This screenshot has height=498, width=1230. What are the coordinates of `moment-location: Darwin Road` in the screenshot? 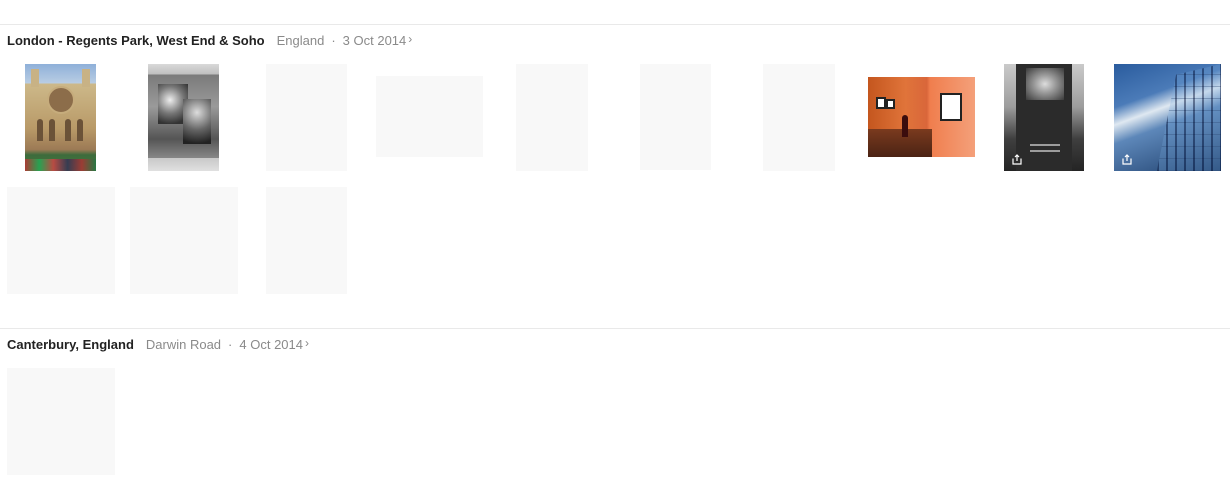 It's located at (183, 344).